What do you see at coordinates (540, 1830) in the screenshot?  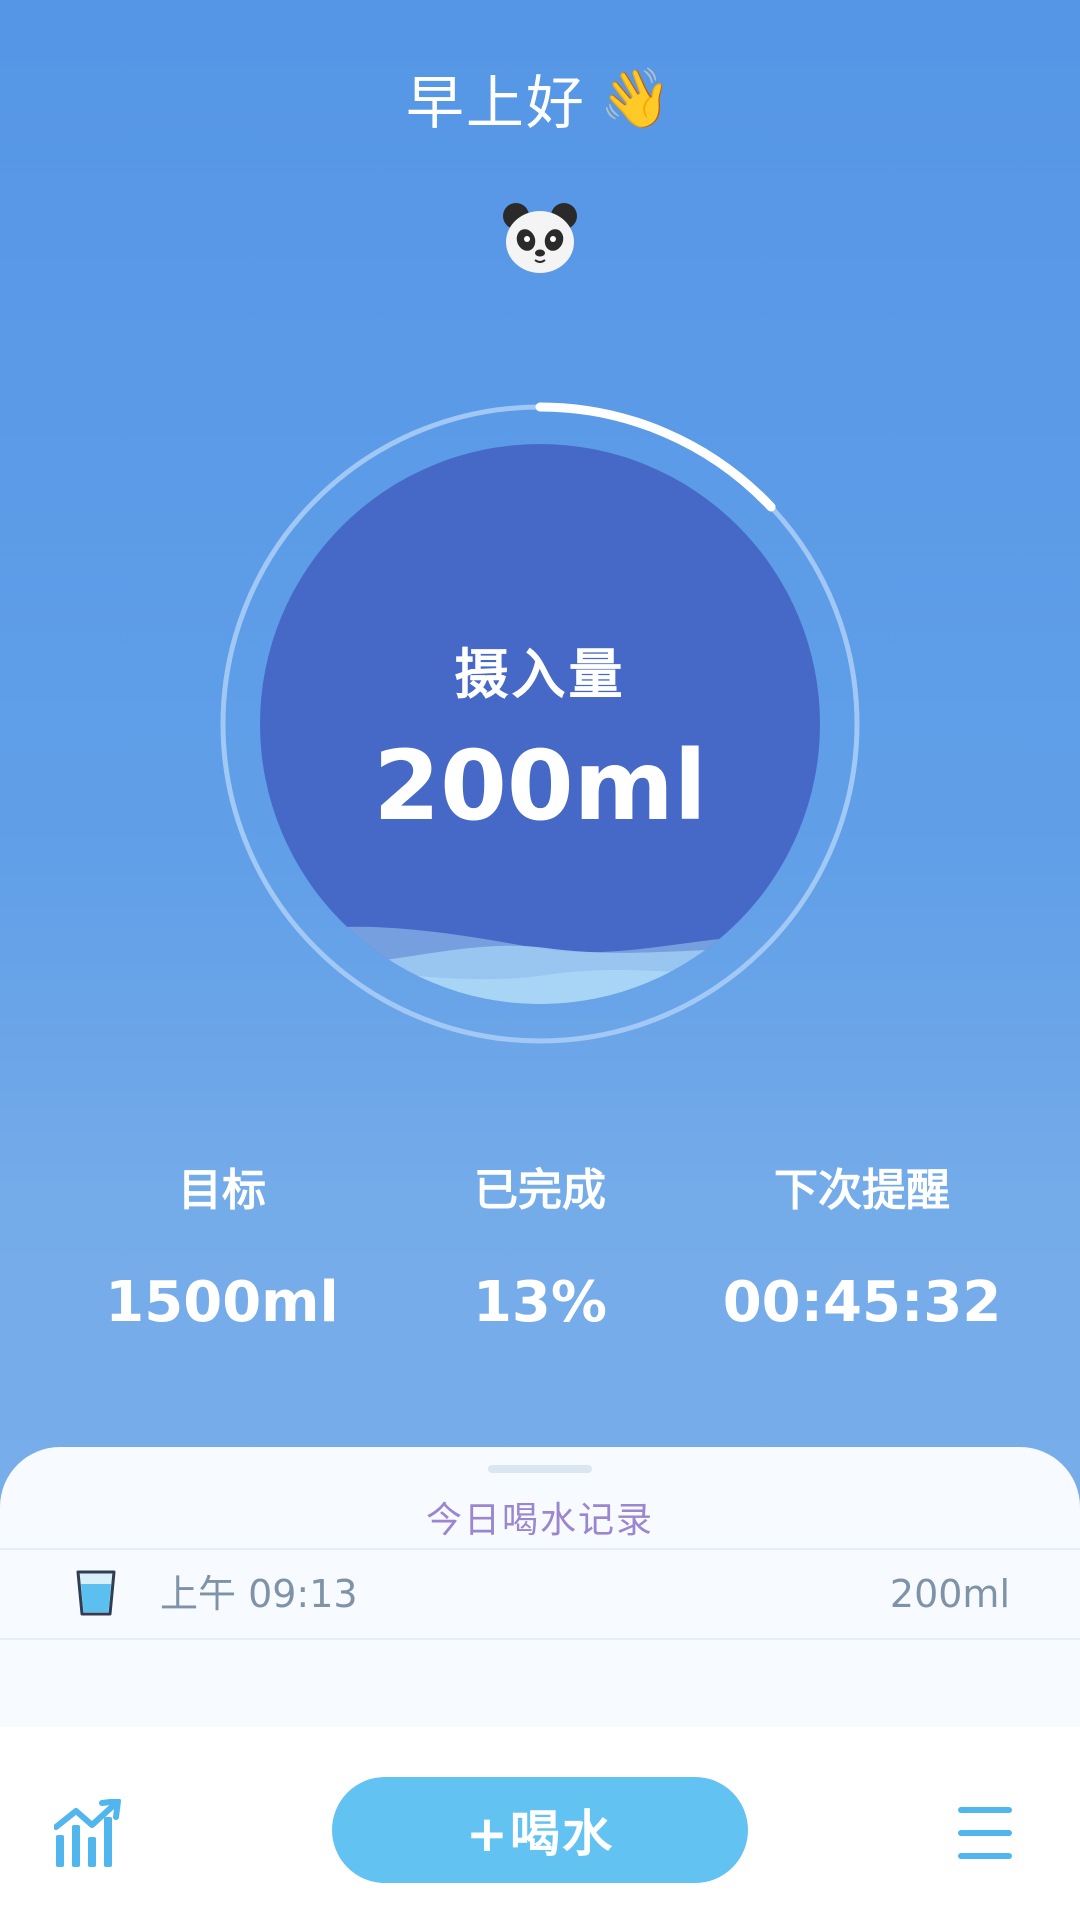 I see `drink-water-button: +喝水` at bounding box center [540, 1830].